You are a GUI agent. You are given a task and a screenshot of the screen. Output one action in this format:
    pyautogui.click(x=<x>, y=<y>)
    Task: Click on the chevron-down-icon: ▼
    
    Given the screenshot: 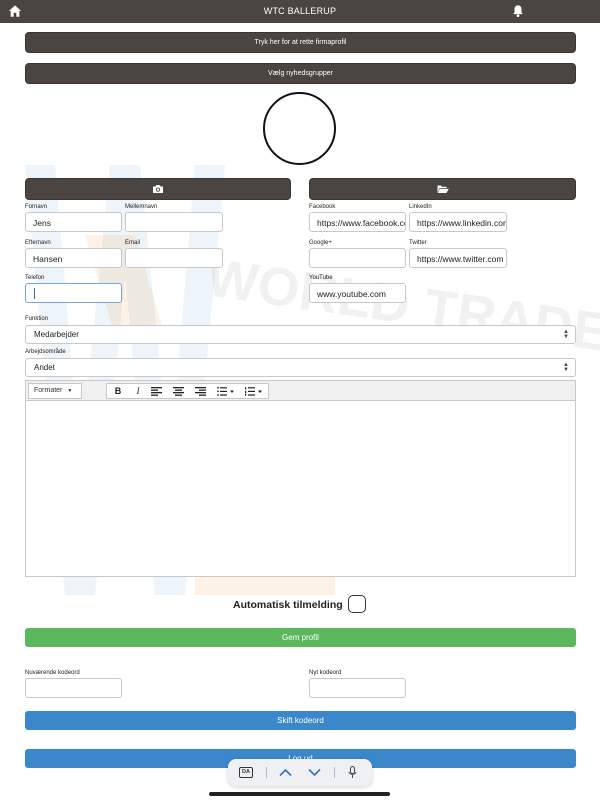 What is the action you would take?
    pyautogui.click(x=70, y=391)
    